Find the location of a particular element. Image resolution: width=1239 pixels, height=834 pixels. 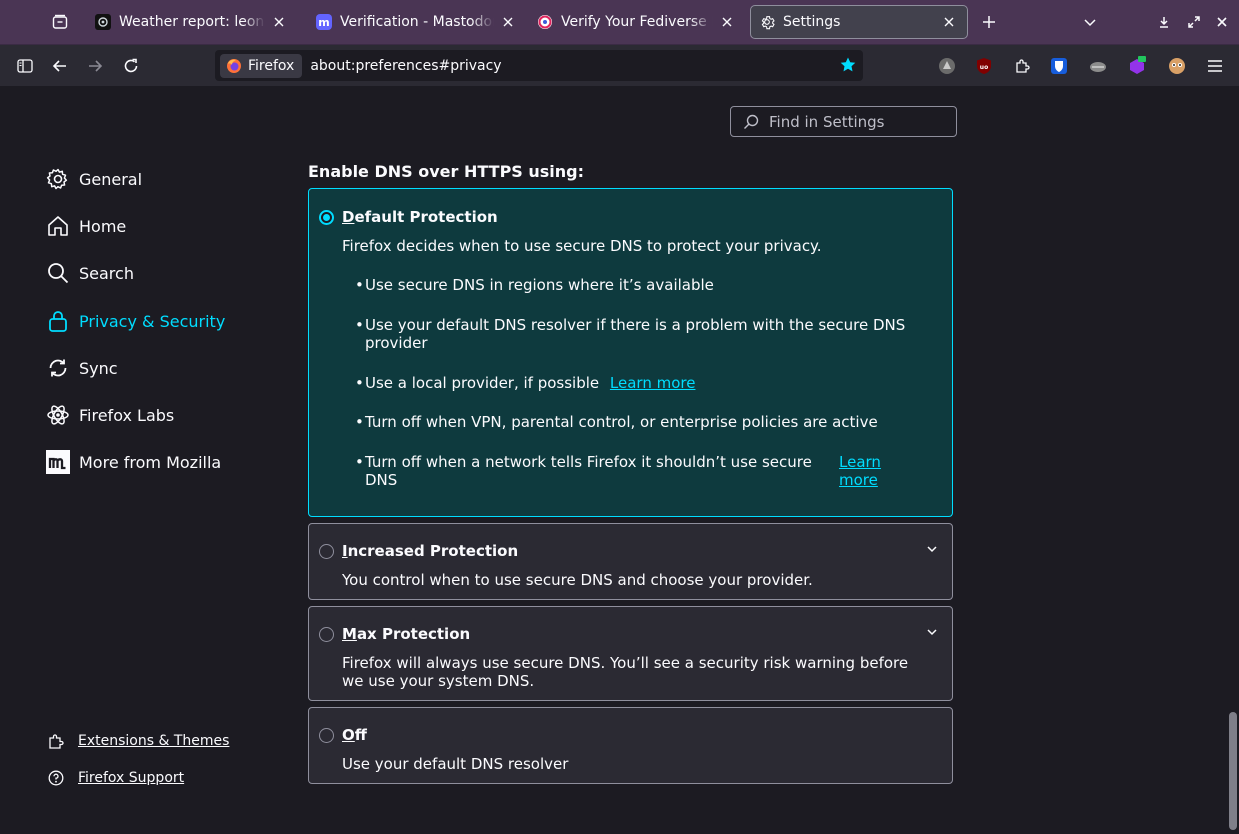

svg-text: uo is located at coordinates (984, 67).